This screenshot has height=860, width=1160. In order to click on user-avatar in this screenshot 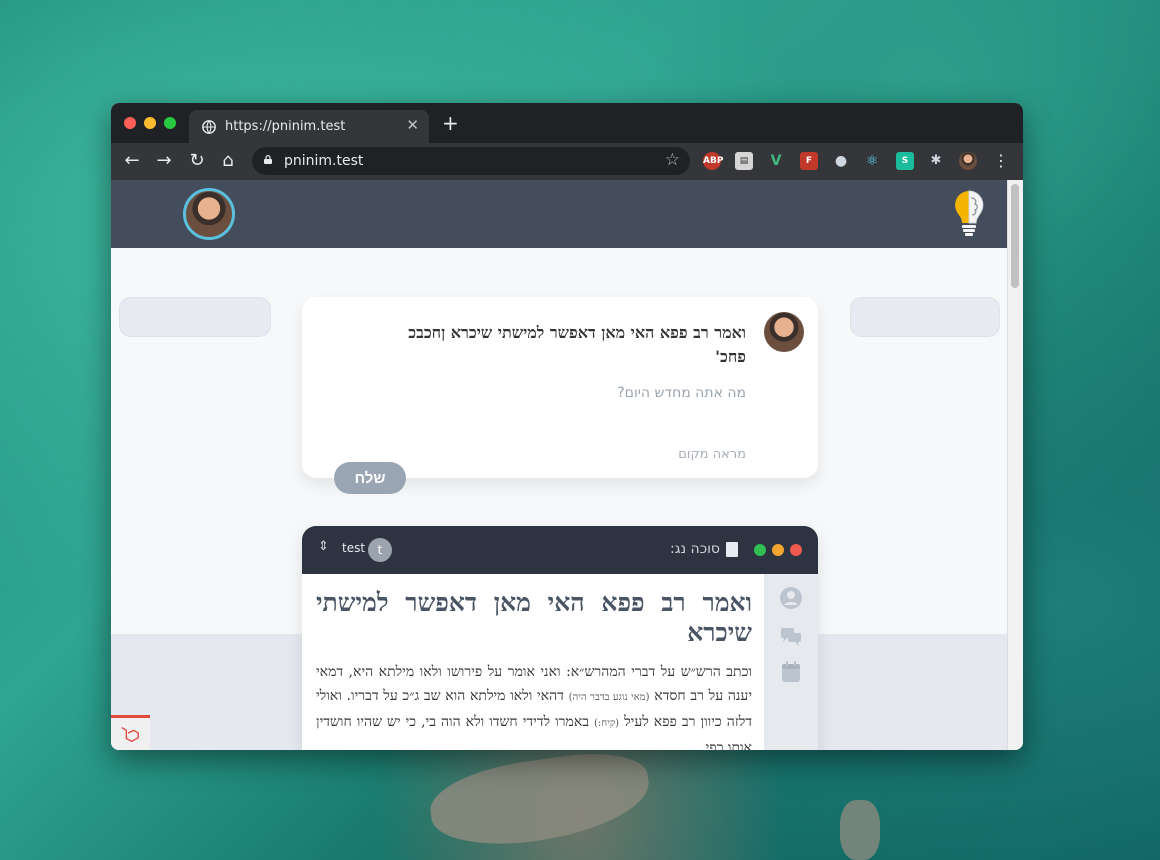, I will do `click(209, 214)`.